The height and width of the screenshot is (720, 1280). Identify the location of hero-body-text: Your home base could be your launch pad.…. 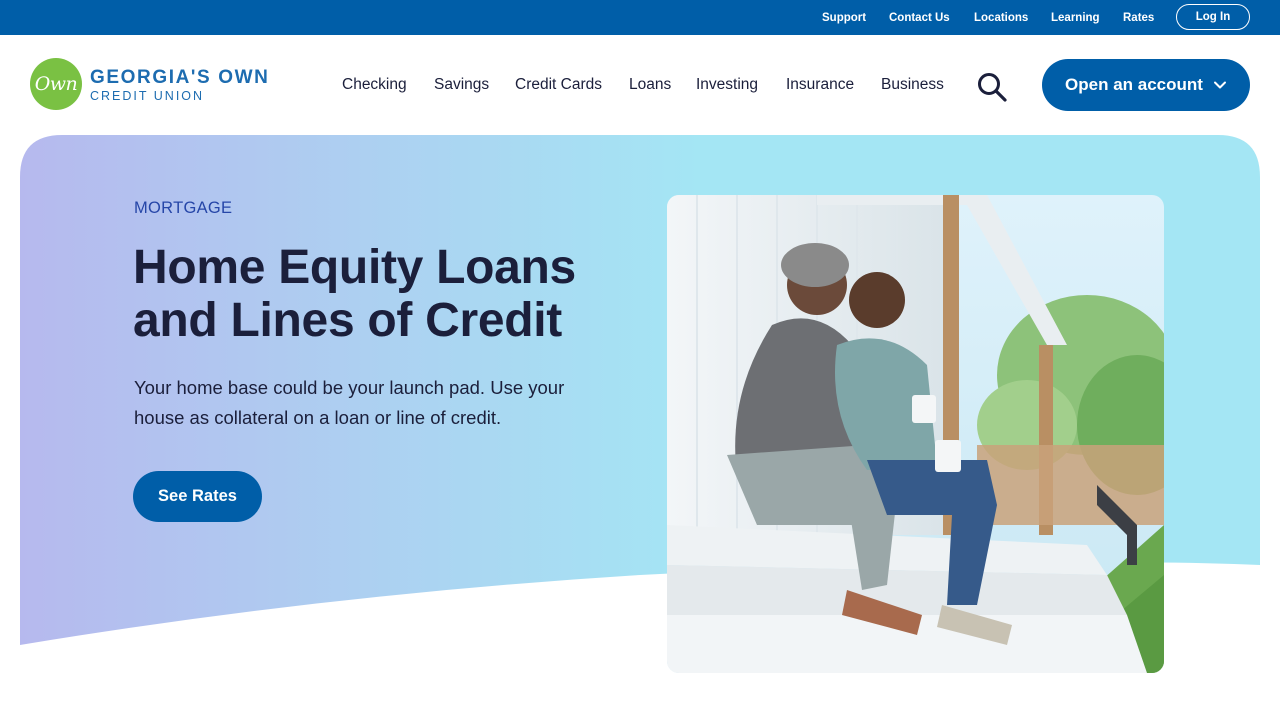
(349, 402).